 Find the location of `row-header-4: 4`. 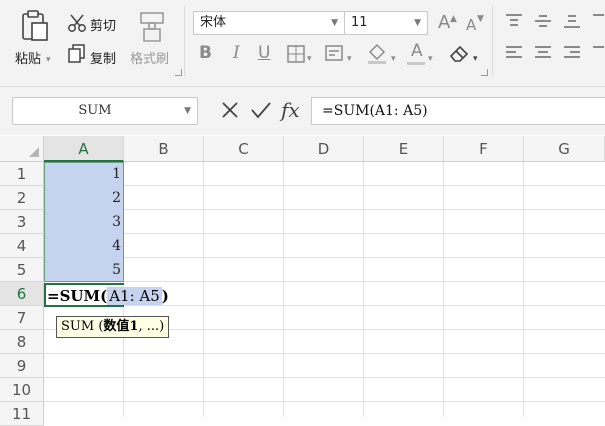

row-header-4: 4 is located at coordinates (22, 246).